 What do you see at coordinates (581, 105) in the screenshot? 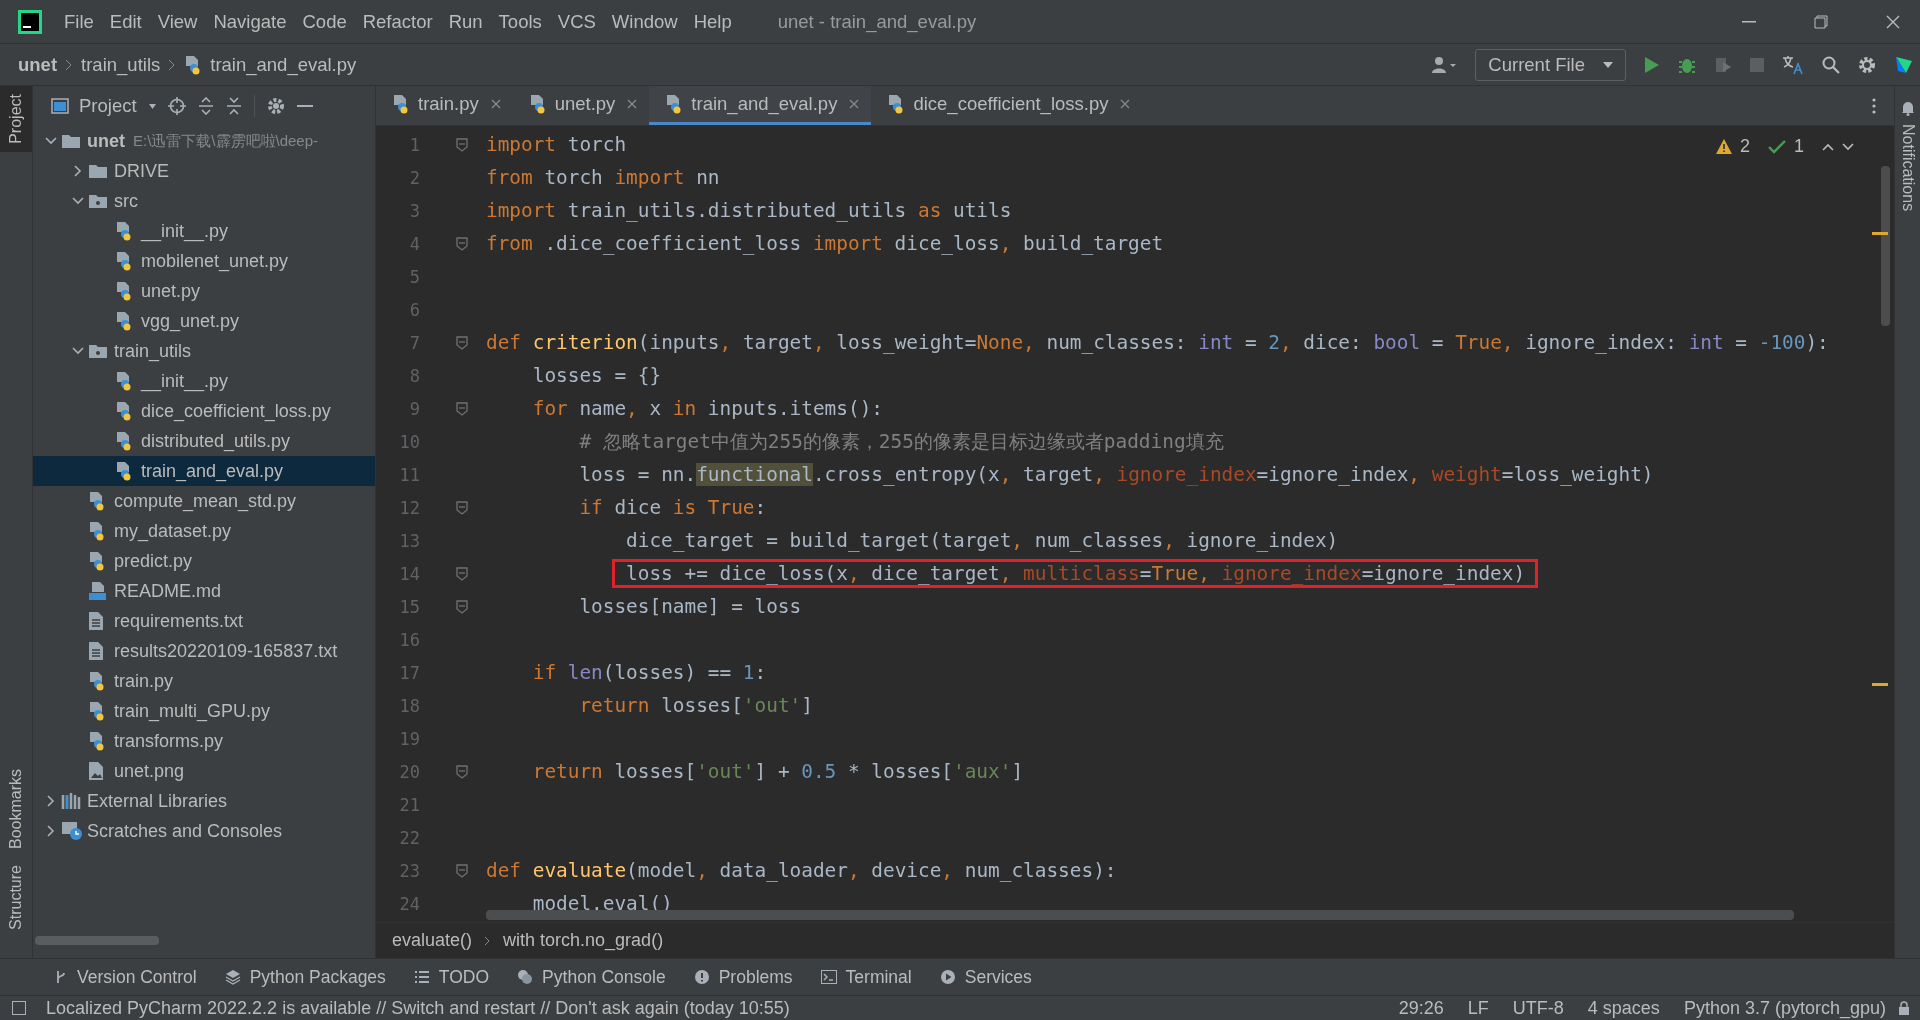
I see `editor-tab: unet.py` at bounding box center [581, 105].